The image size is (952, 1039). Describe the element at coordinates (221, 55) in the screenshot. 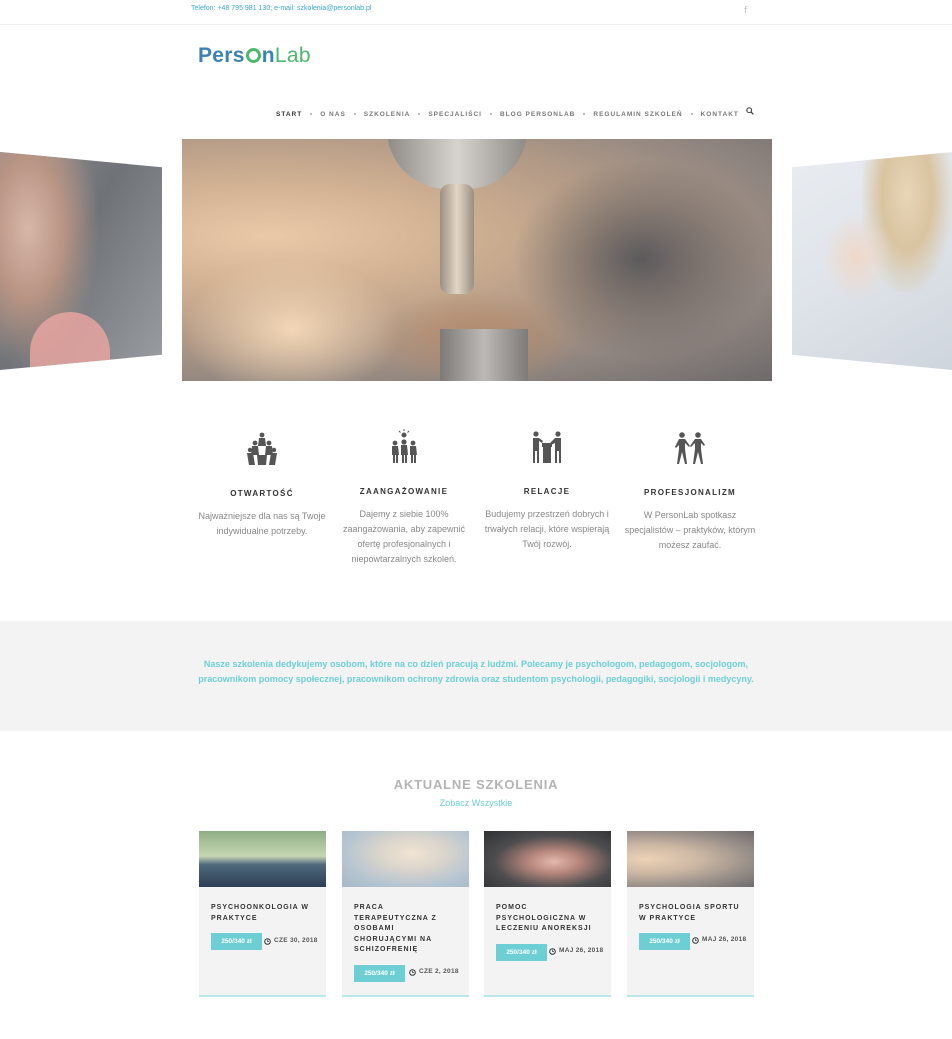

I see `logo-text-part1: Pers` at that location.